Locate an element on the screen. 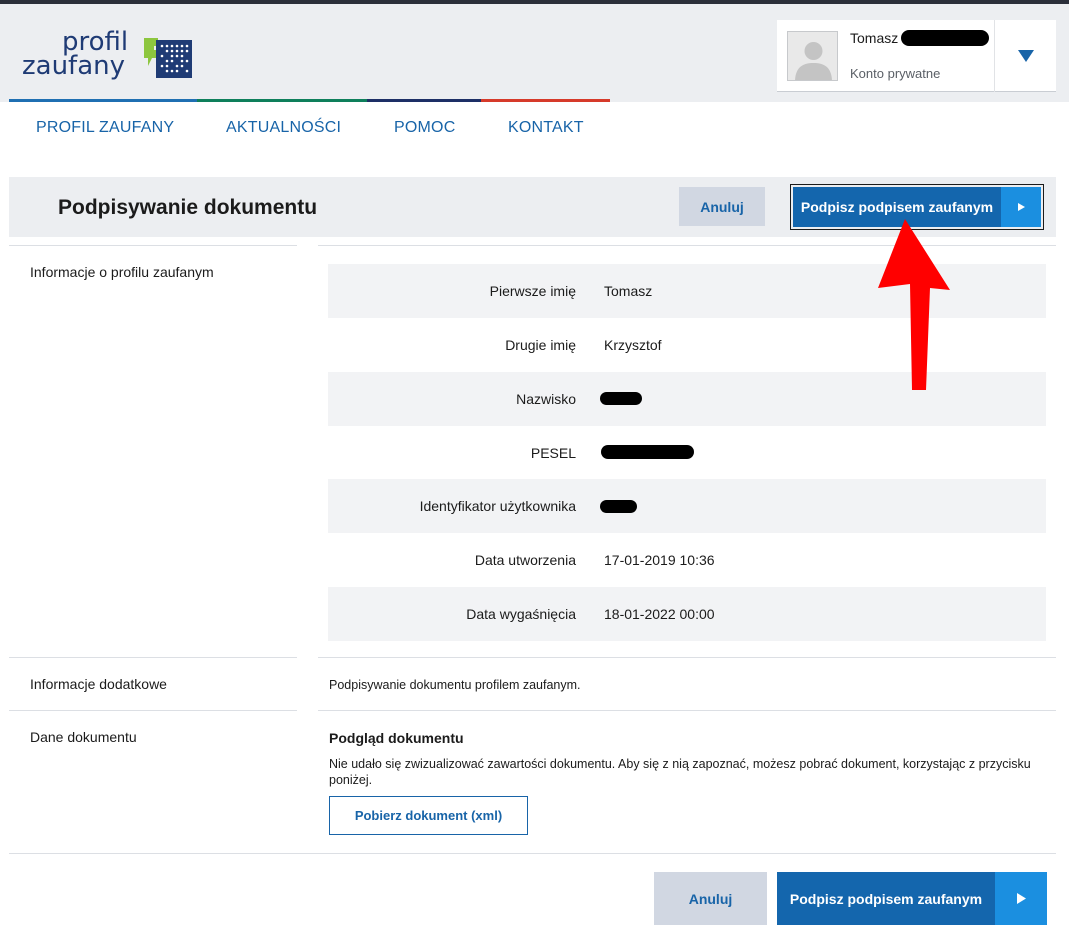  profile-info-label: Informacje o profilu zaufanym is located at coordinates (122, 272).